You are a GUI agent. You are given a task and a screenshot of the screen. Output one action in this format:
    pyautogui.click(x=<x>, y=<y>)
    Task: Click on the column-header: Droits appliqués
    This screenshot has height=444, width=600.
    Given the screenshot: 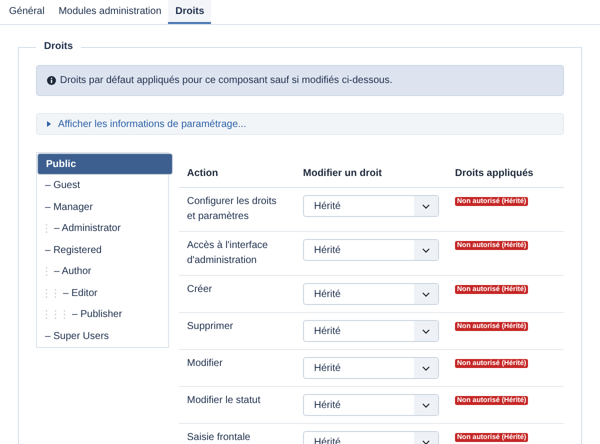 What is the action you would take?
    pyautogui.click(x=505, y=170)
    